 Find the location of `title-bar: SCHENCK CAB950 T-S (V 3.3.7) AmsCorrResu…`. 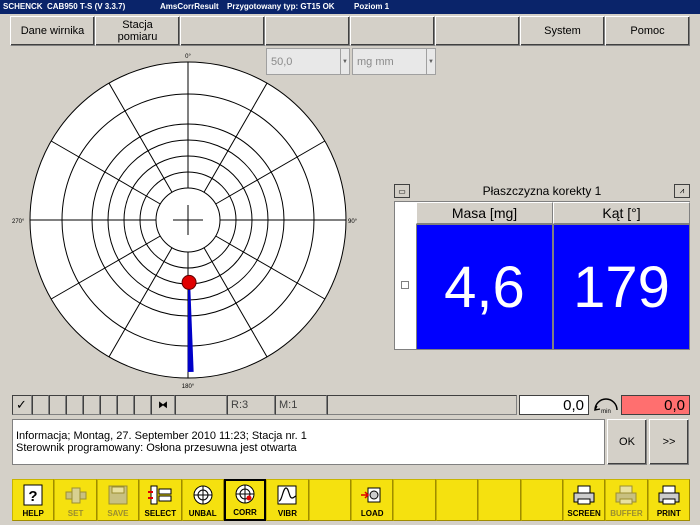

title-bar: SCHENCK CAB950 T-S (V 3.3.7) AmsCorrResu… is located at coordinates (350, 7).